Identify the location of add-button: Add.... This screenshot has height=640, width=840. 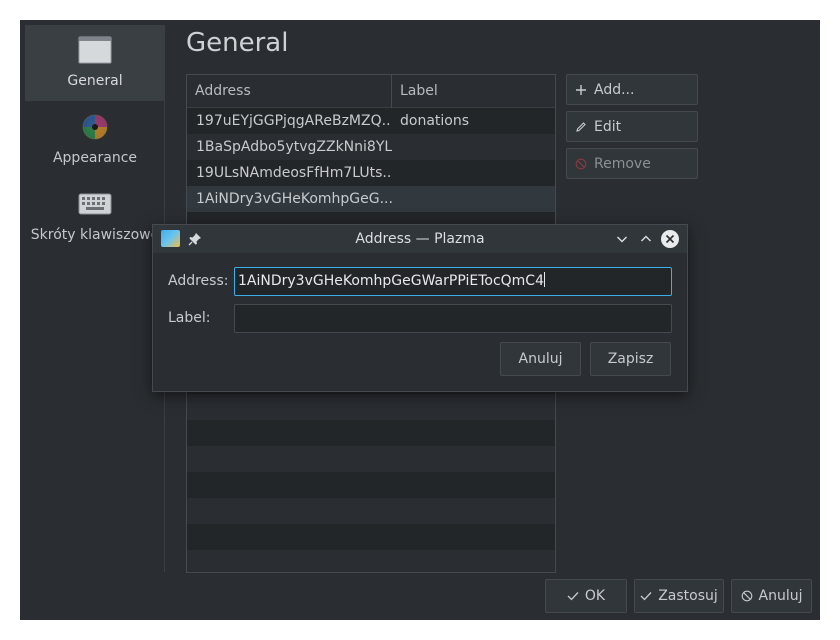
(632, 89).